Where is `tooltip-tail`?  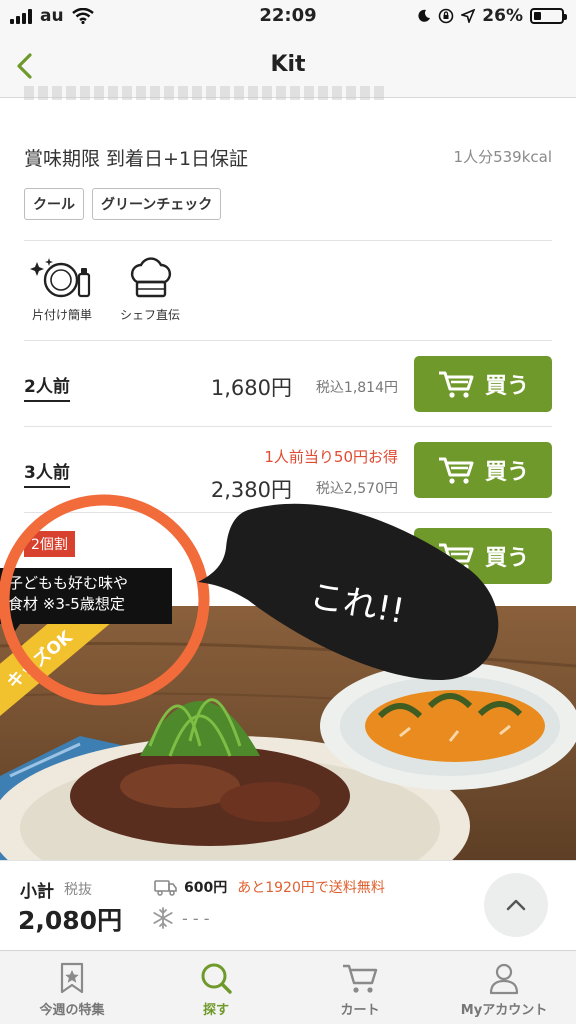 tooltip-tail is located at coordinates (13, 629).